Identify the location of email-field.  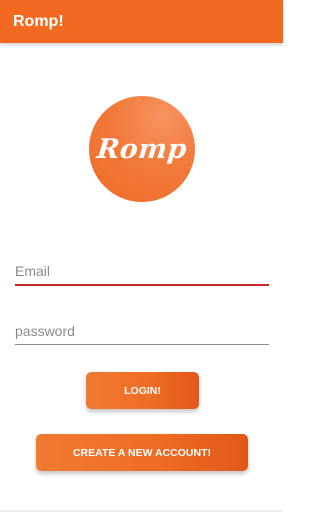
(142, 271).